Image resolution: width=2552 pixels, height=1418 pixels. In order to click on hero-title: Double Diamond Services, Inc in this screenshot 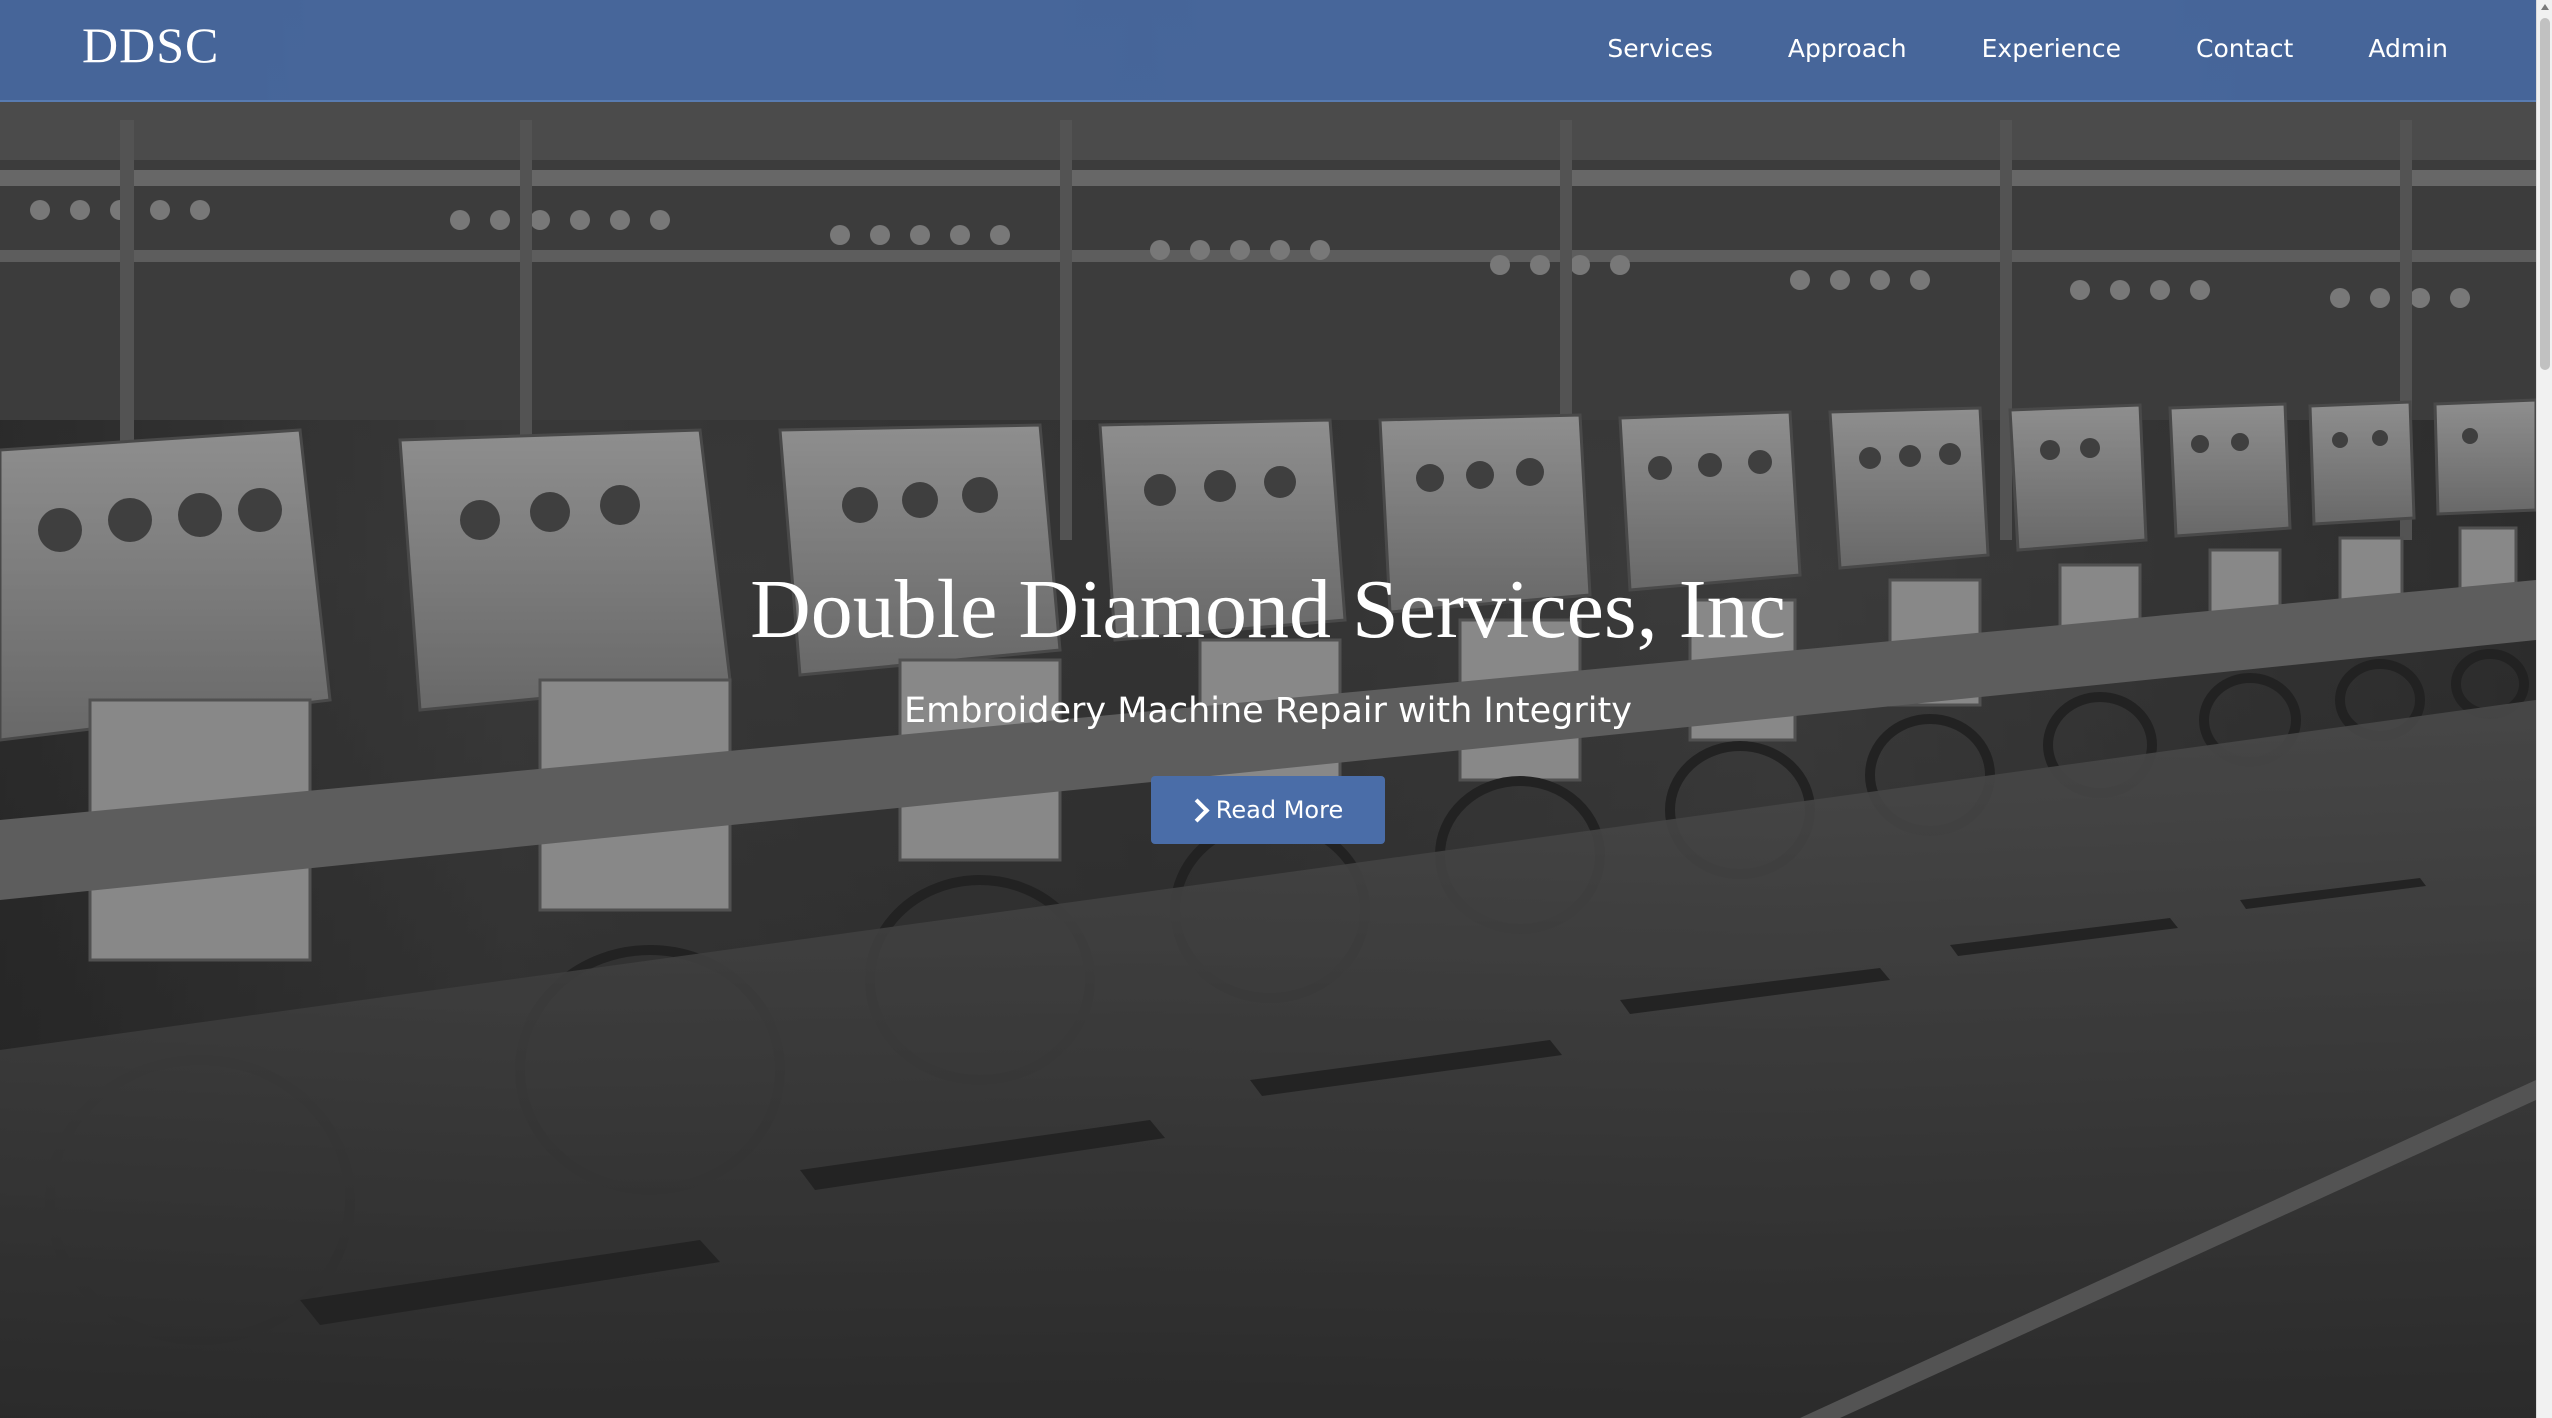, I will do `click(1268, 609)`.